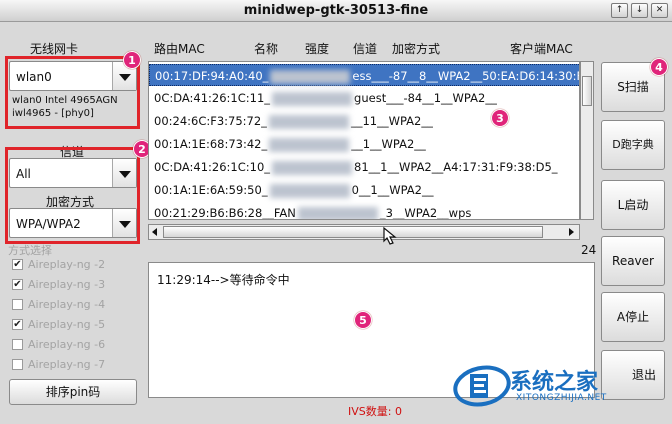 The width and height of the screenshot is (672, 424). I want to click on header-encryption: 加密方式, so click(416, 49).